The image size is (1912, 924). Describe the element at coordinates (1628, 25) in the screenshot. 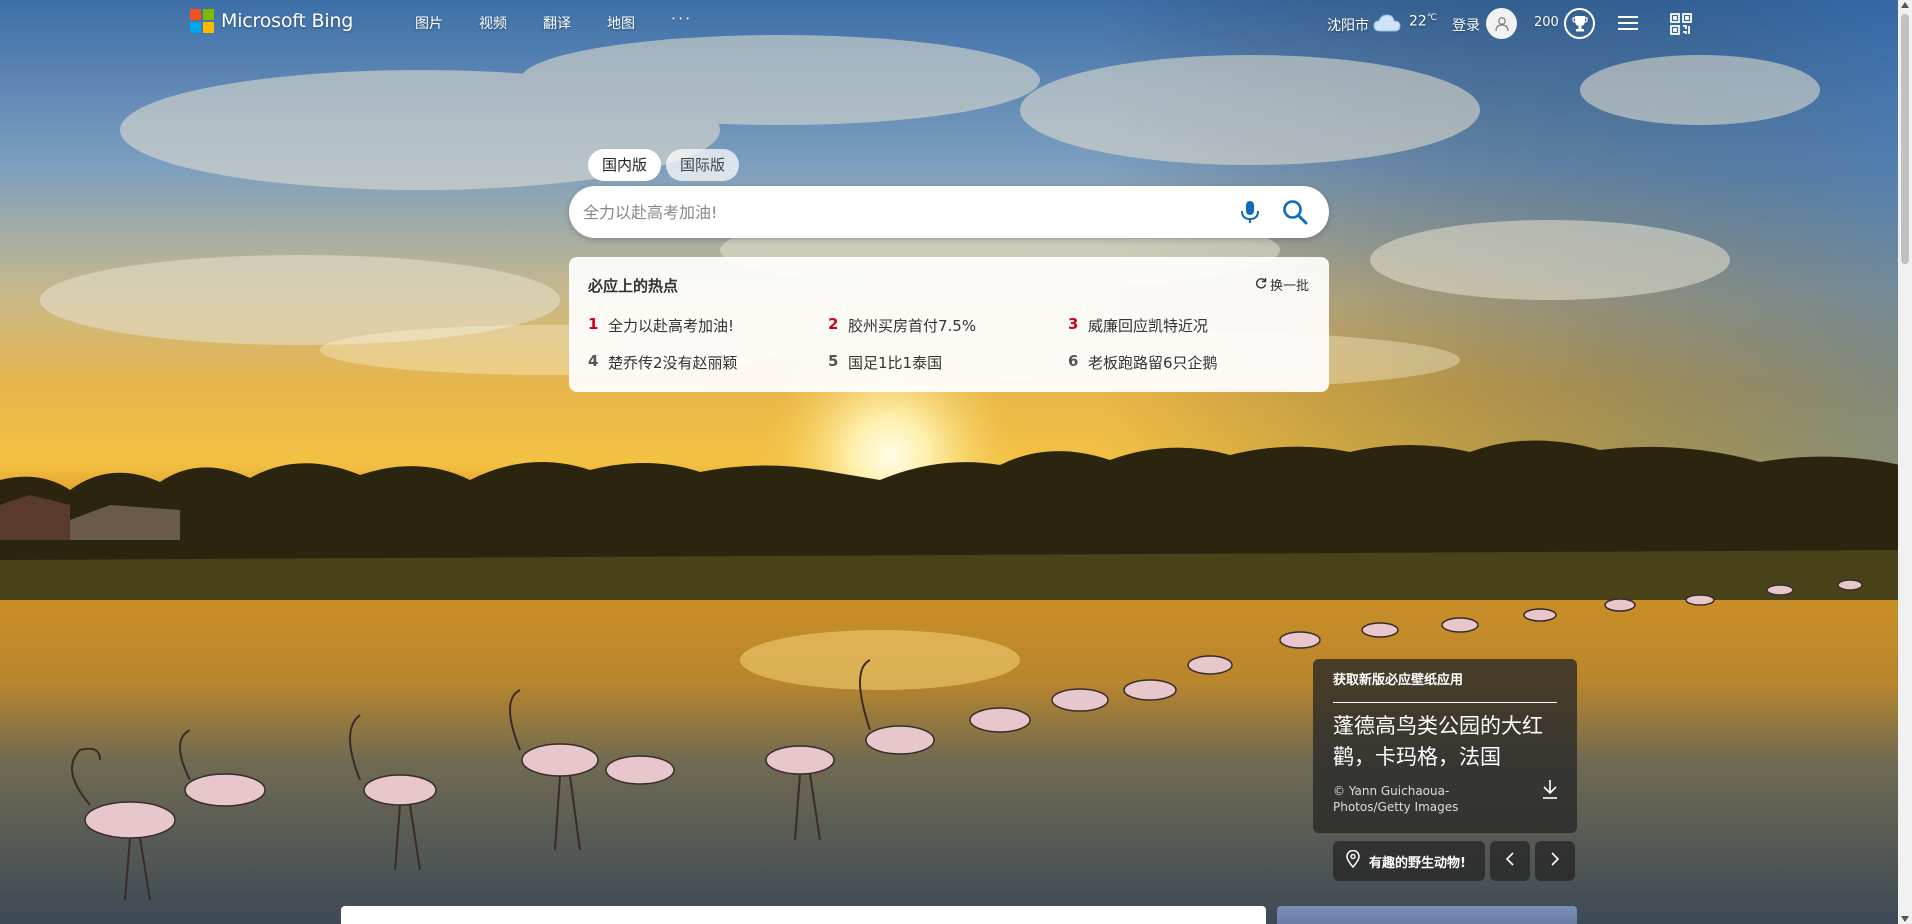

I see `hamburger-icon` at that location.